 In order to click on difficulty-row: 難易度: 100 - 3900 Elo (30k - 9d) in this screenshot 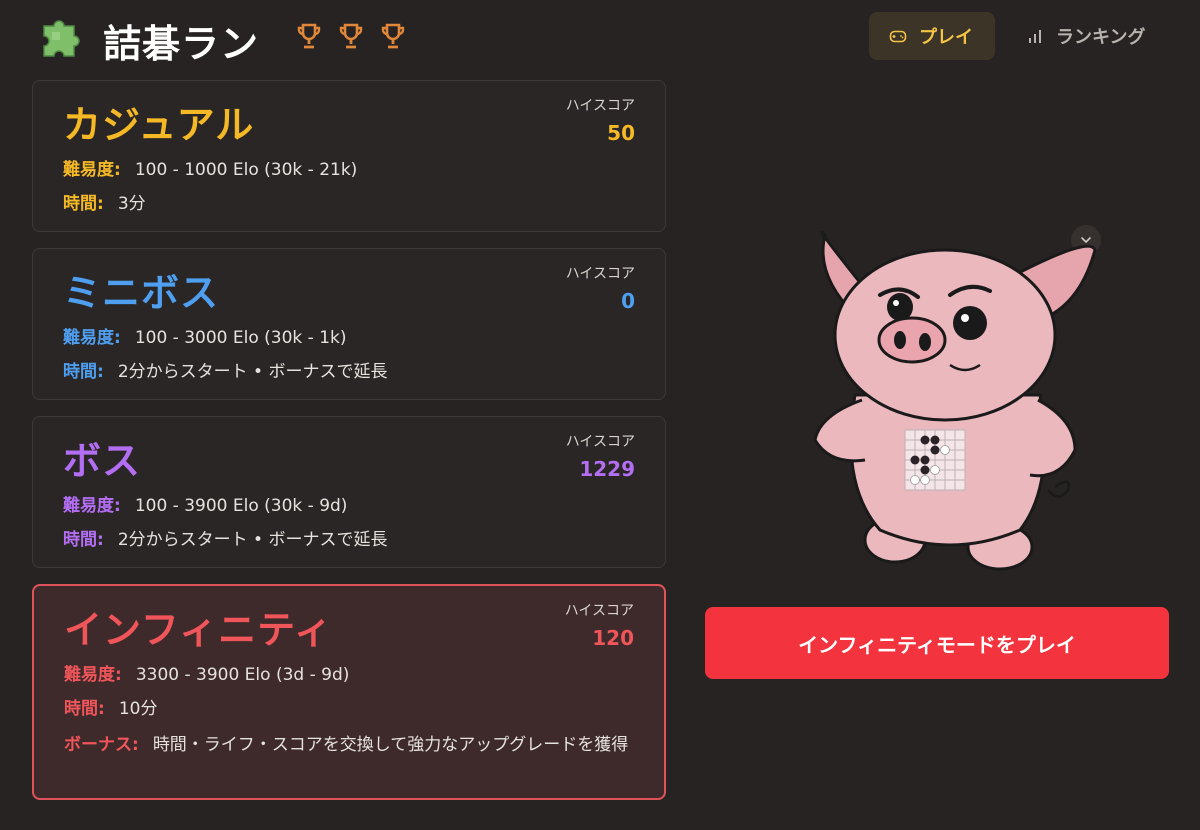, I will do `click(354, 506)`.